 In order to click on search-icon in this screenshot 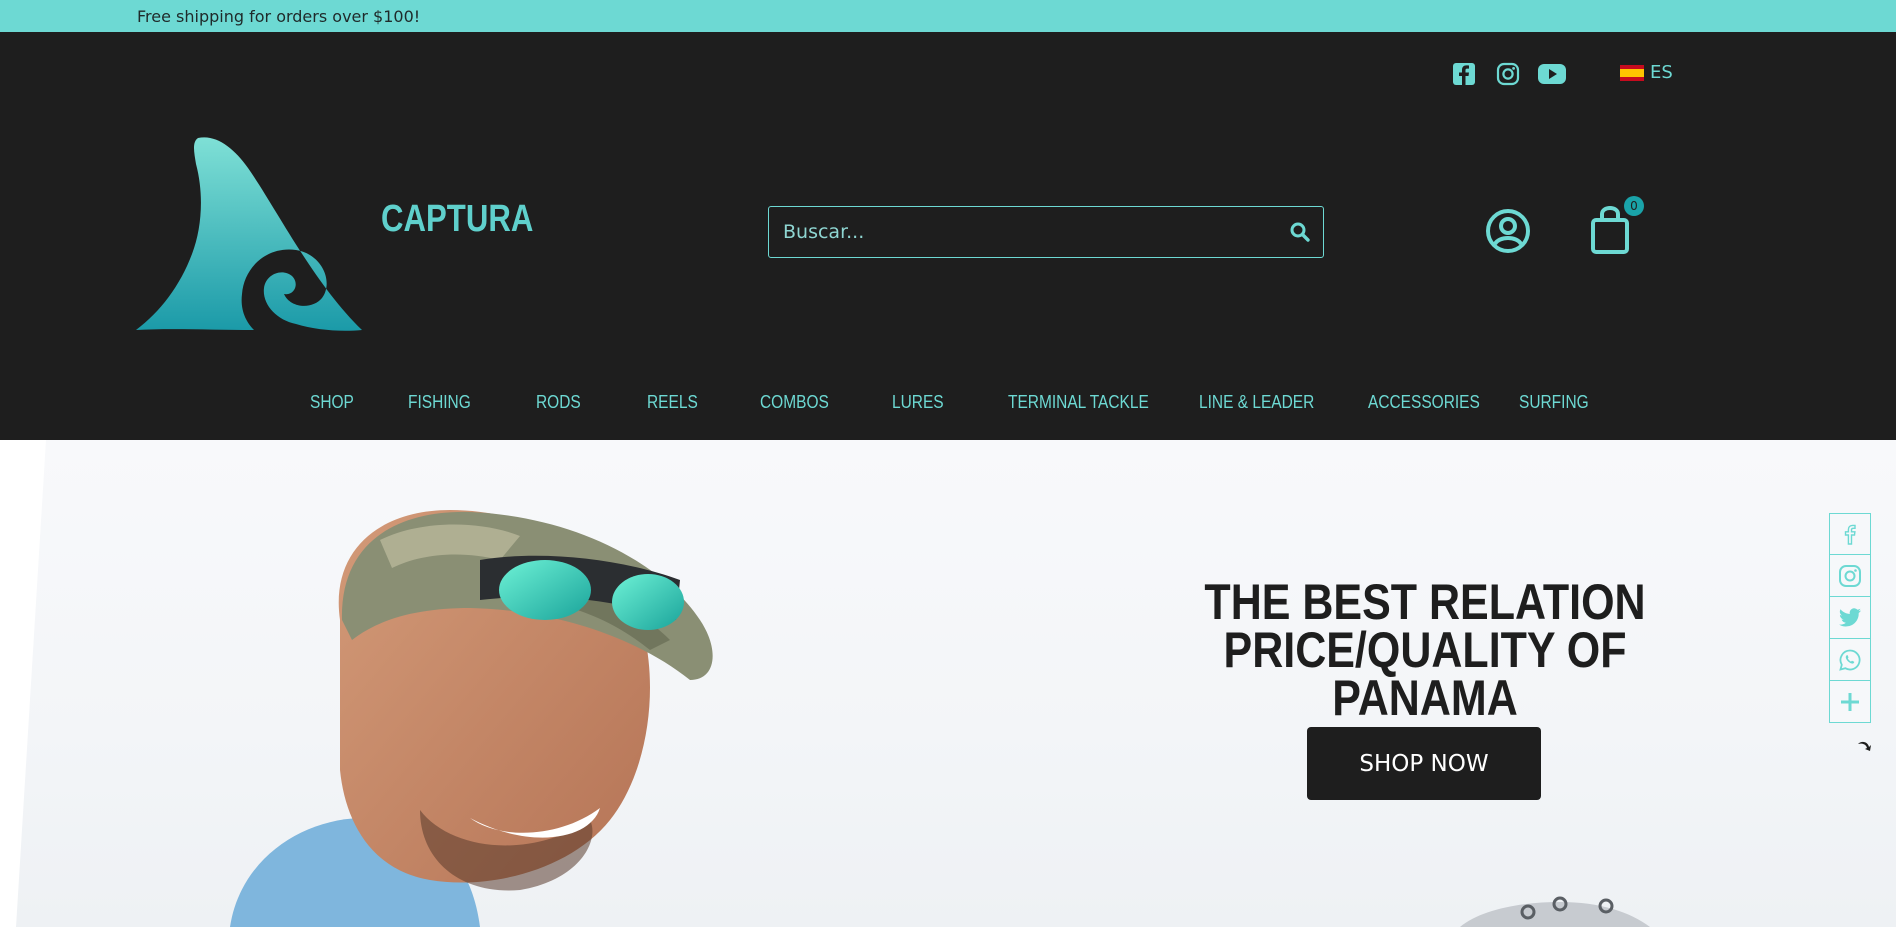, I will do `click(1300, 232)`.